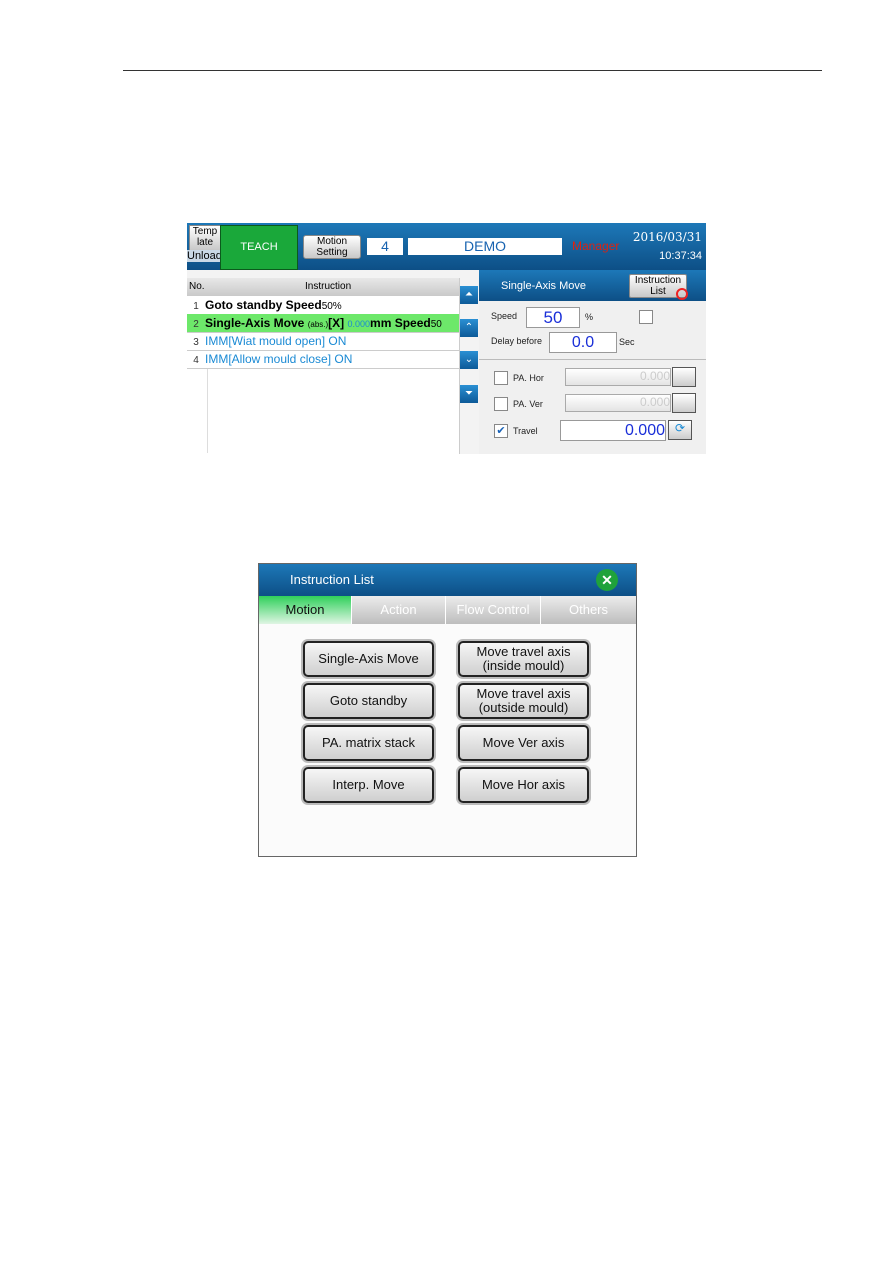 This screenshot has height=1263, width=893. I want to click on move-hor-axis-button: Move Hor axis, so click(523, 785).